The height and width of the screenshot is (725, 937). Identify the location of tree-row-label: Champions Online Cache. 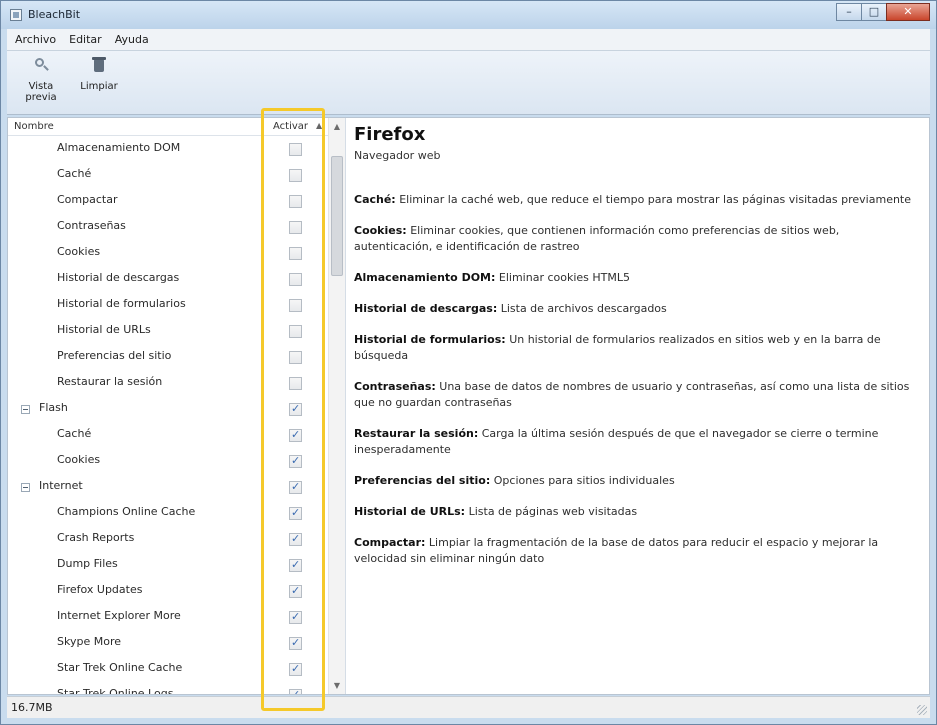
(126, 511).